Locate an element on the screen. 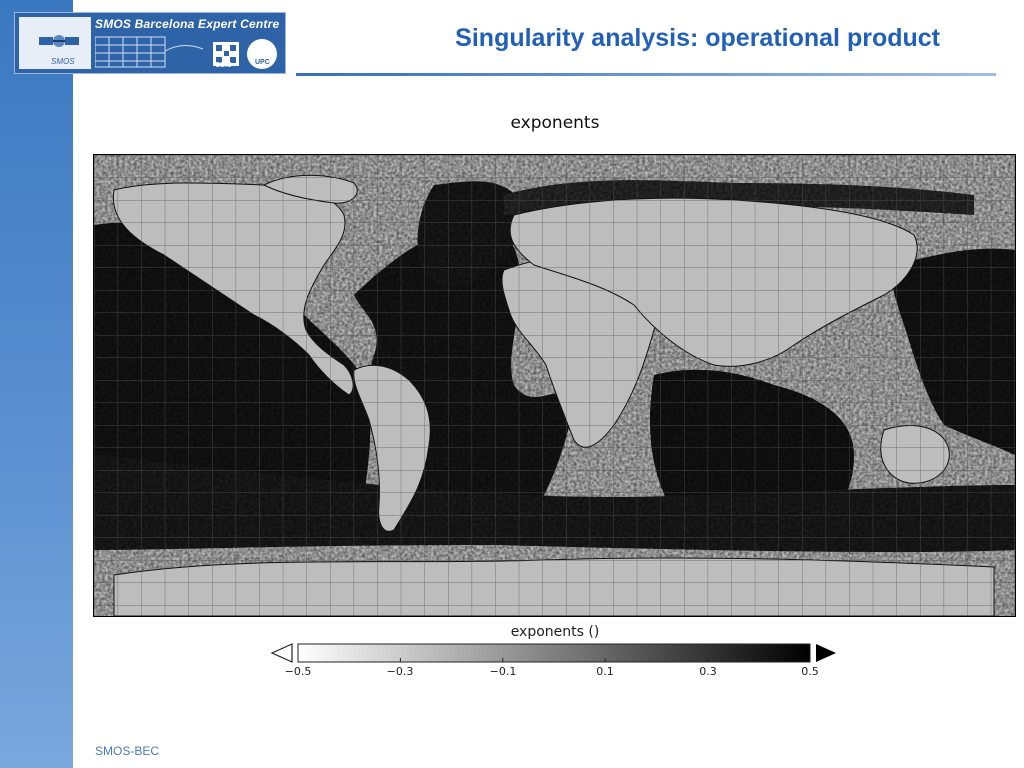 The height and width of the screenshot is (768, 1024). colorbar-tick-label: −0.1 is located at coordinates (503, 671).